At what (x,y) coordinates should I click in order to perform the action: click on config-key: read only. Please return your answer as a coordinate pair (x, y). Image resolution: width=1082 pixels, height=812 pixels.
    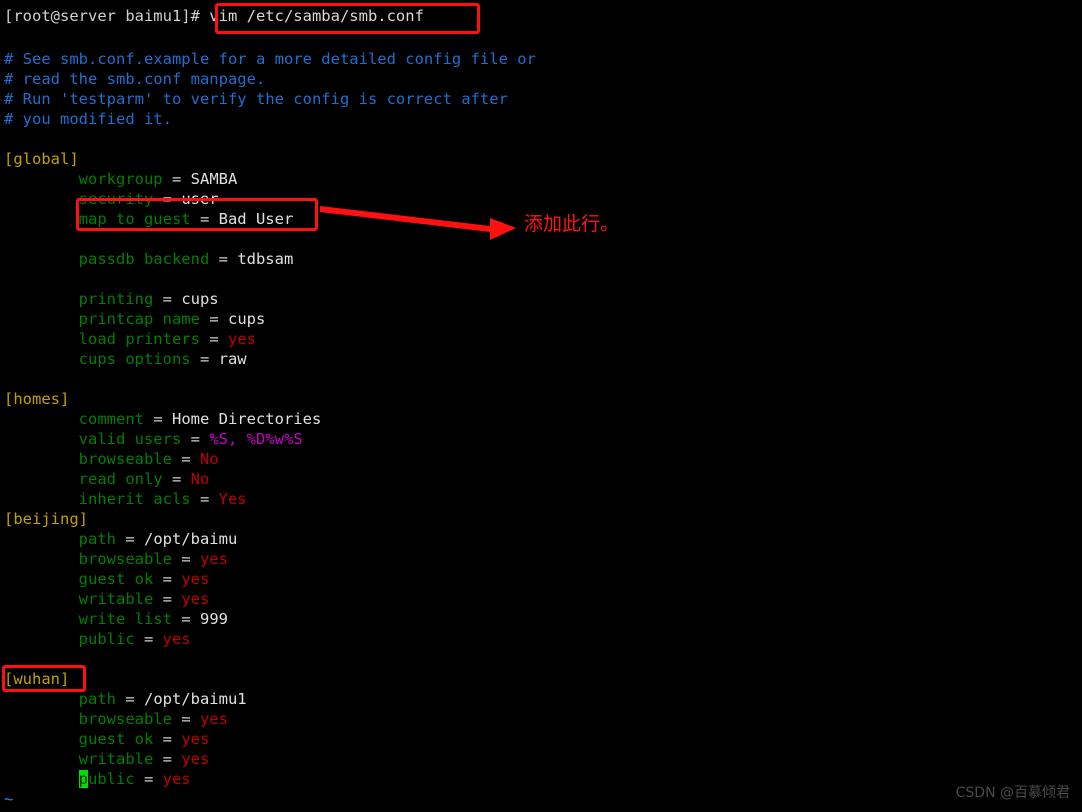
    Looking at the image, I should click on (120, 479).